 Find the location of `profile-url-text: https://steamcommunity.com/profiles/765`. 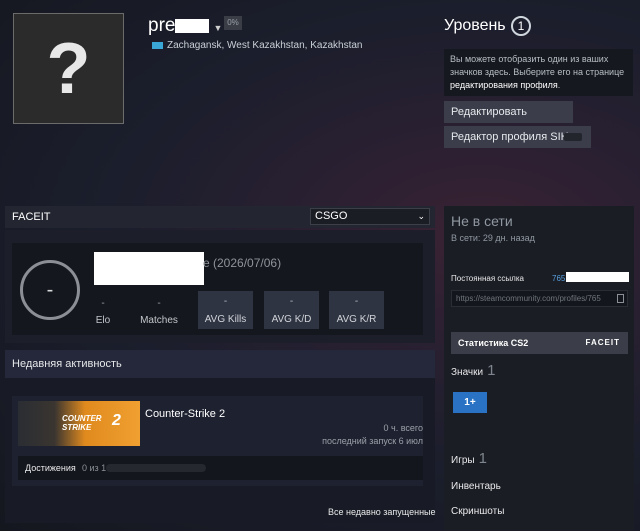

profile-url-text: https://steamcommunity.com/profiles/765 is located at coordinates (528, 298).